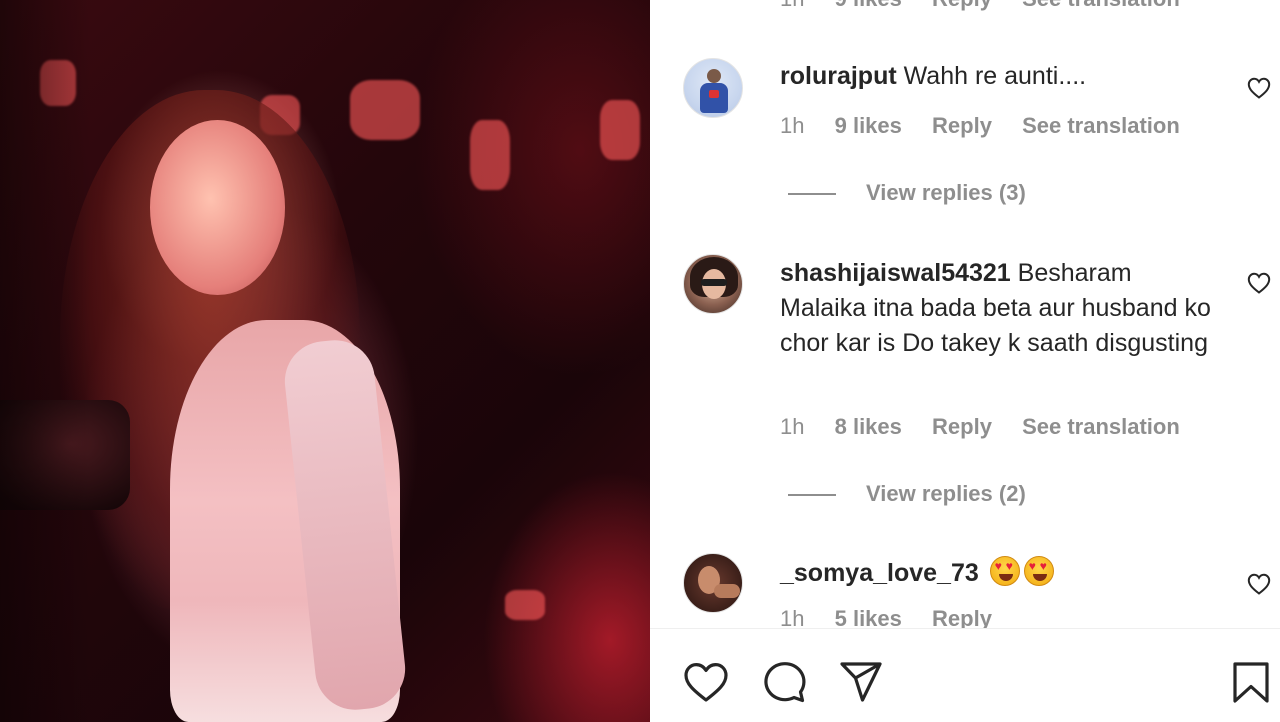 The height and width of the screenshot is (722, 1280). What do you see at coordinates (879, 573) in the screenshot?
I see `comment-username: _somya_love_73` at bounding box center [879, 573].